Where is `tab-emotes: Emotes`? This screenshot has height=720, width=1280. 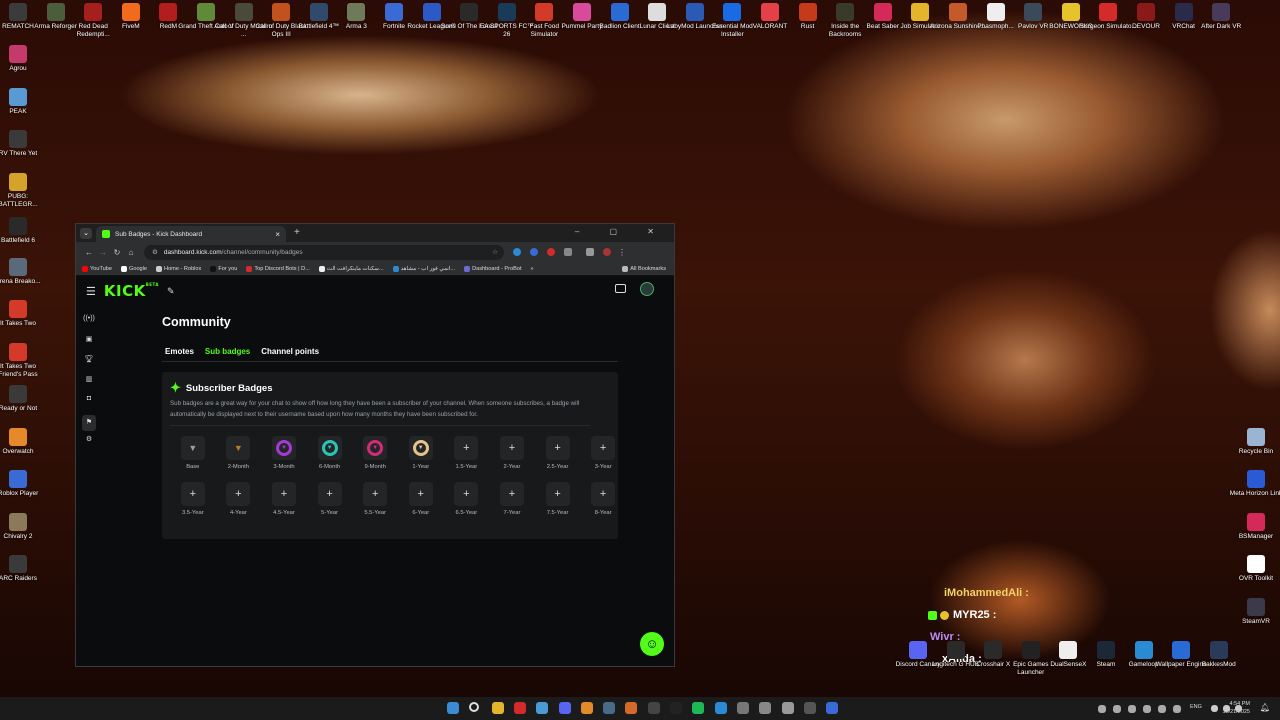
tab-emotes: Emotes is located at coordinates (178, 351).